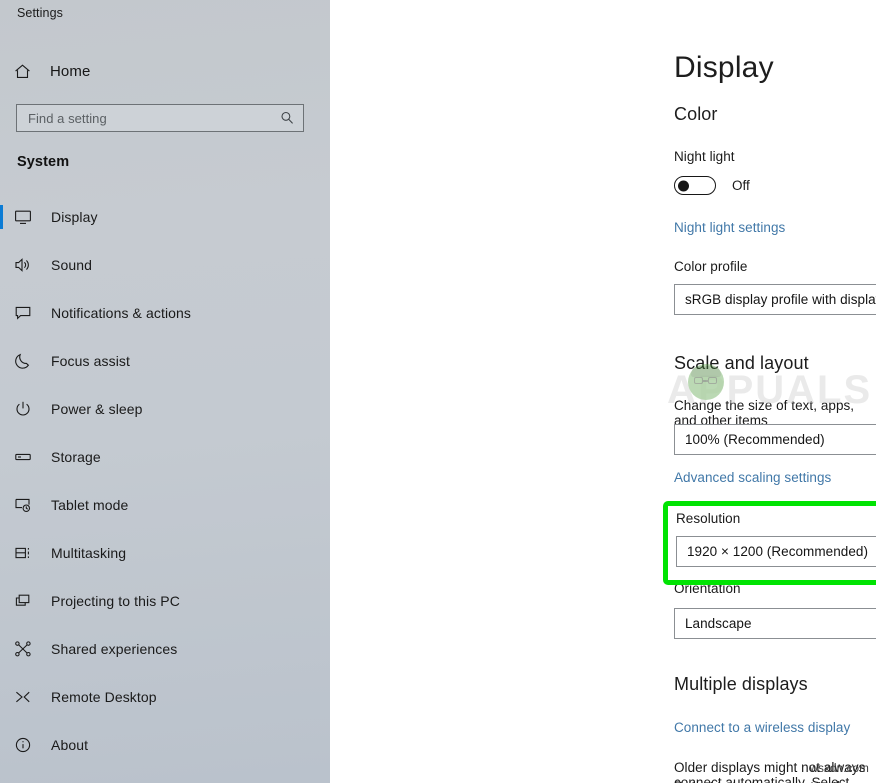 This screenshot has width=876, height=783. What do you see at coordinates (696, 114) in the screenshot?
I see `color-section-heading: Color` at bounding box center [696, 114].